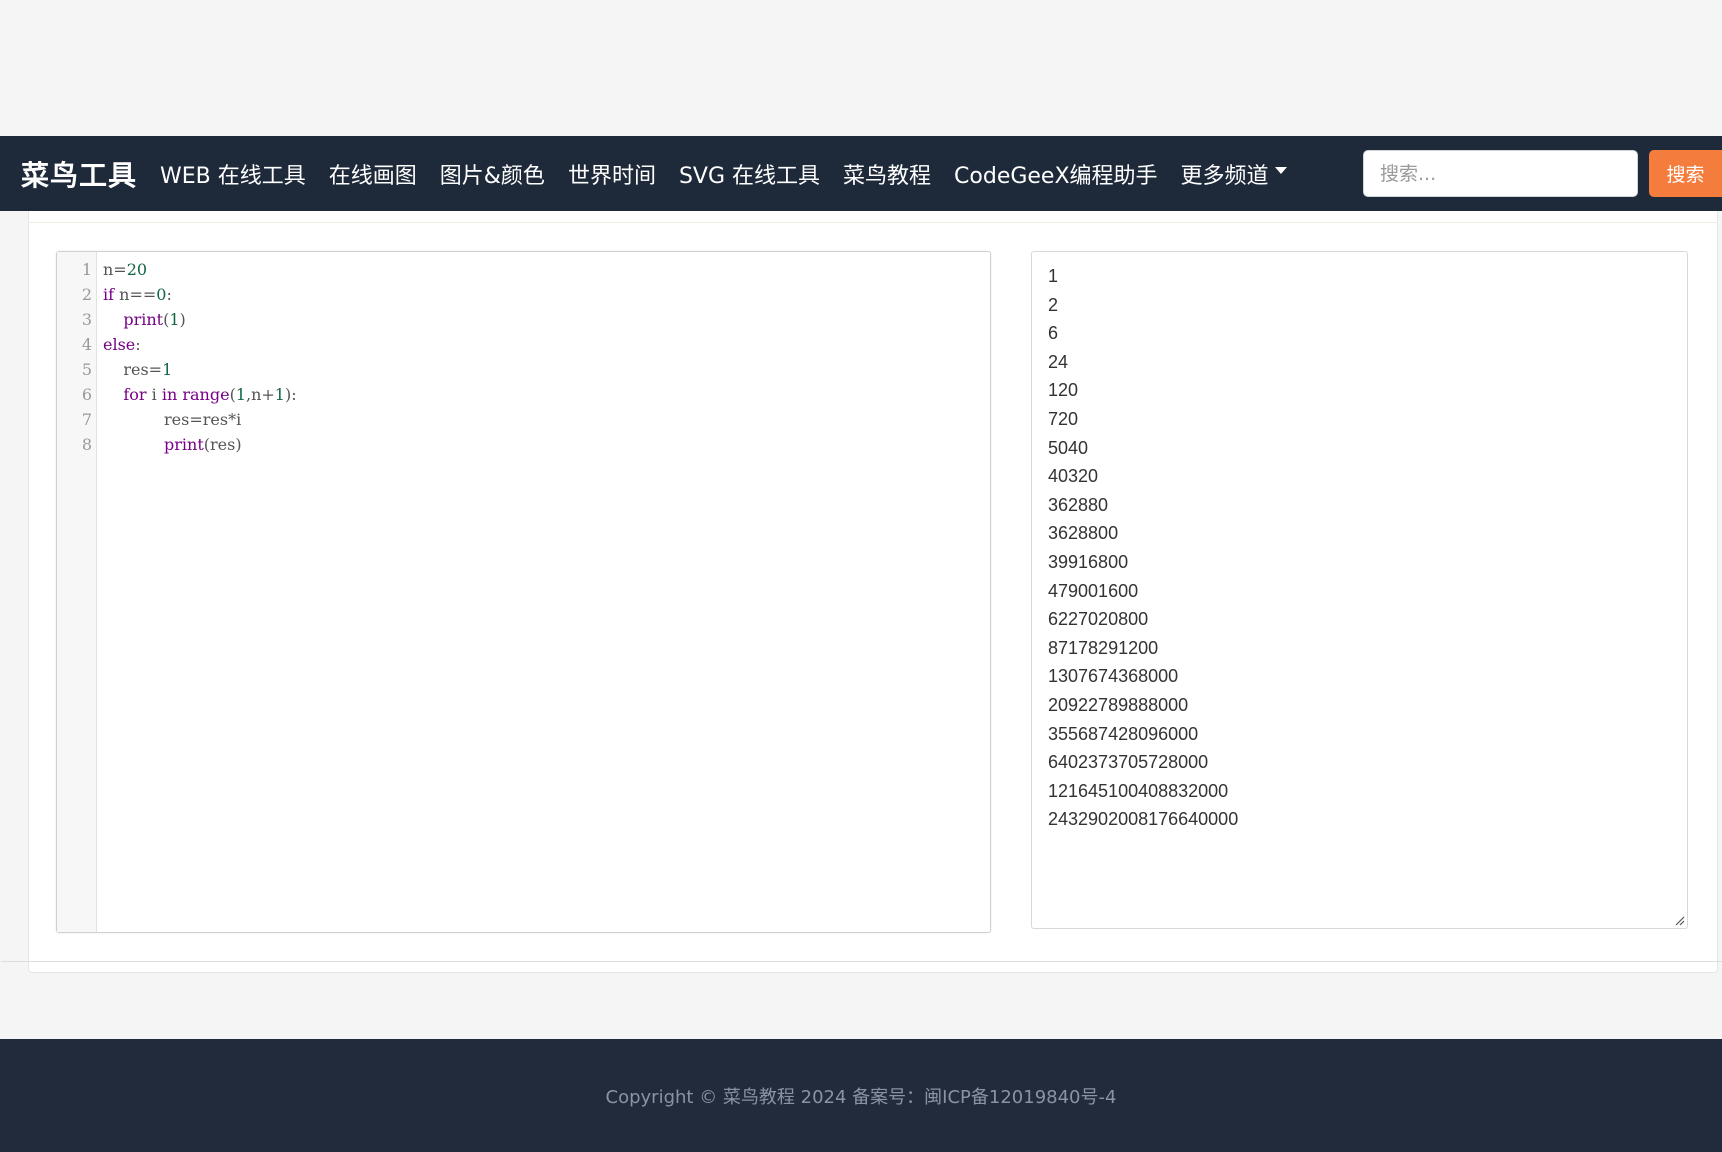 The height and width of the screenshot is (1152, 1722). I want to click on output-line: 479001600, so click(1093, 590).